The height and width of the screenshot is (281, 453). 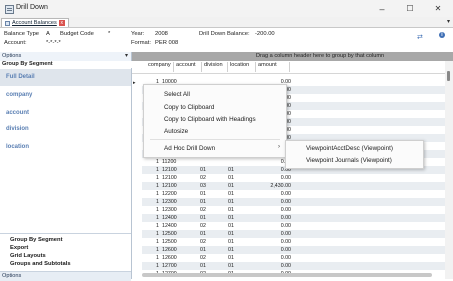 I want to click on tab-close-icon: x, so click(x=61, y=23).